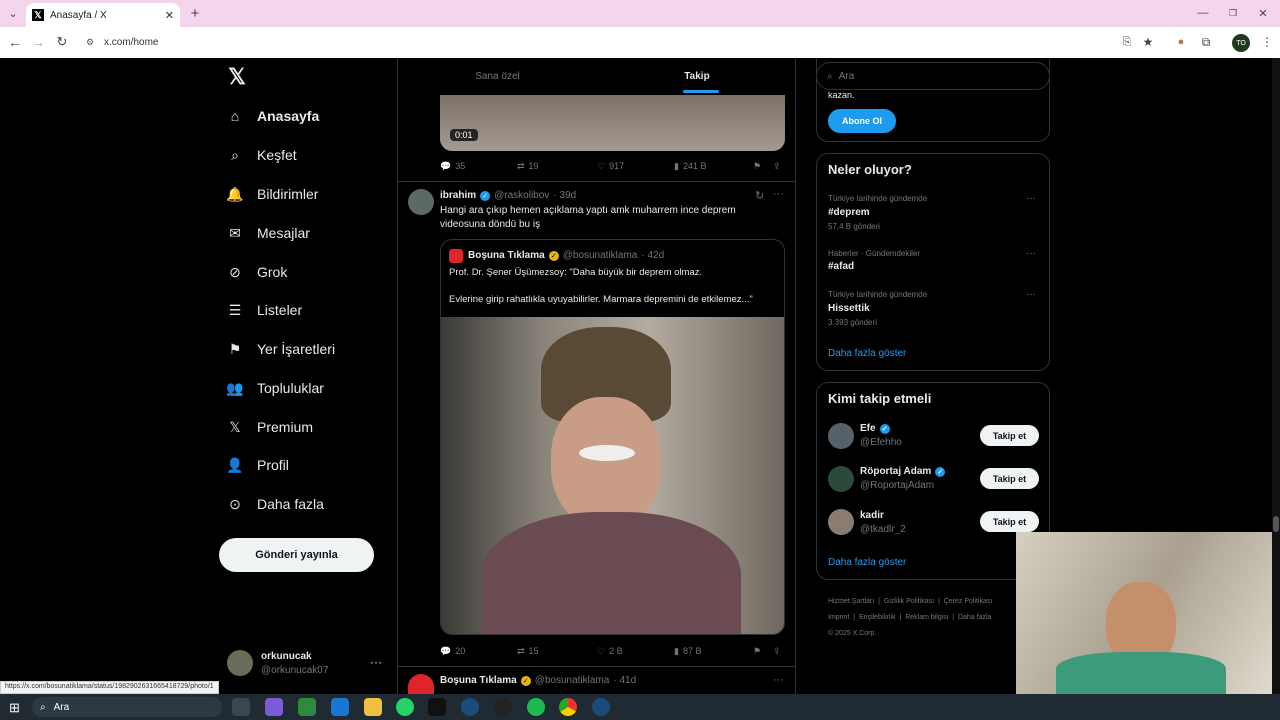 The image size is (1280, 720). What do you see at coordinates (274, 388) in the screenshot?
I see `nav-item-topluluklar: 👥 Topluluklar` at bounding box center [274, 388].